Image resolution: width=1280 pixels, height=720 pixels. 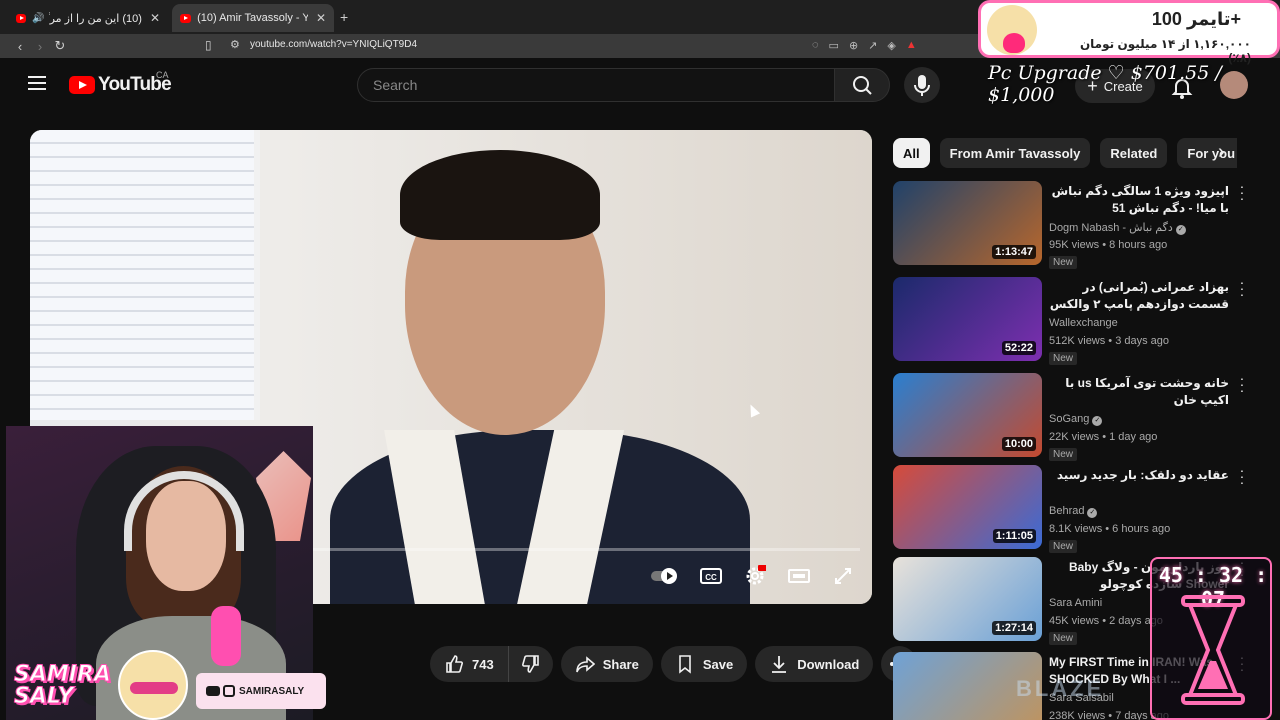 I want to click on theater-mode-button, so click(x=799, y=576).